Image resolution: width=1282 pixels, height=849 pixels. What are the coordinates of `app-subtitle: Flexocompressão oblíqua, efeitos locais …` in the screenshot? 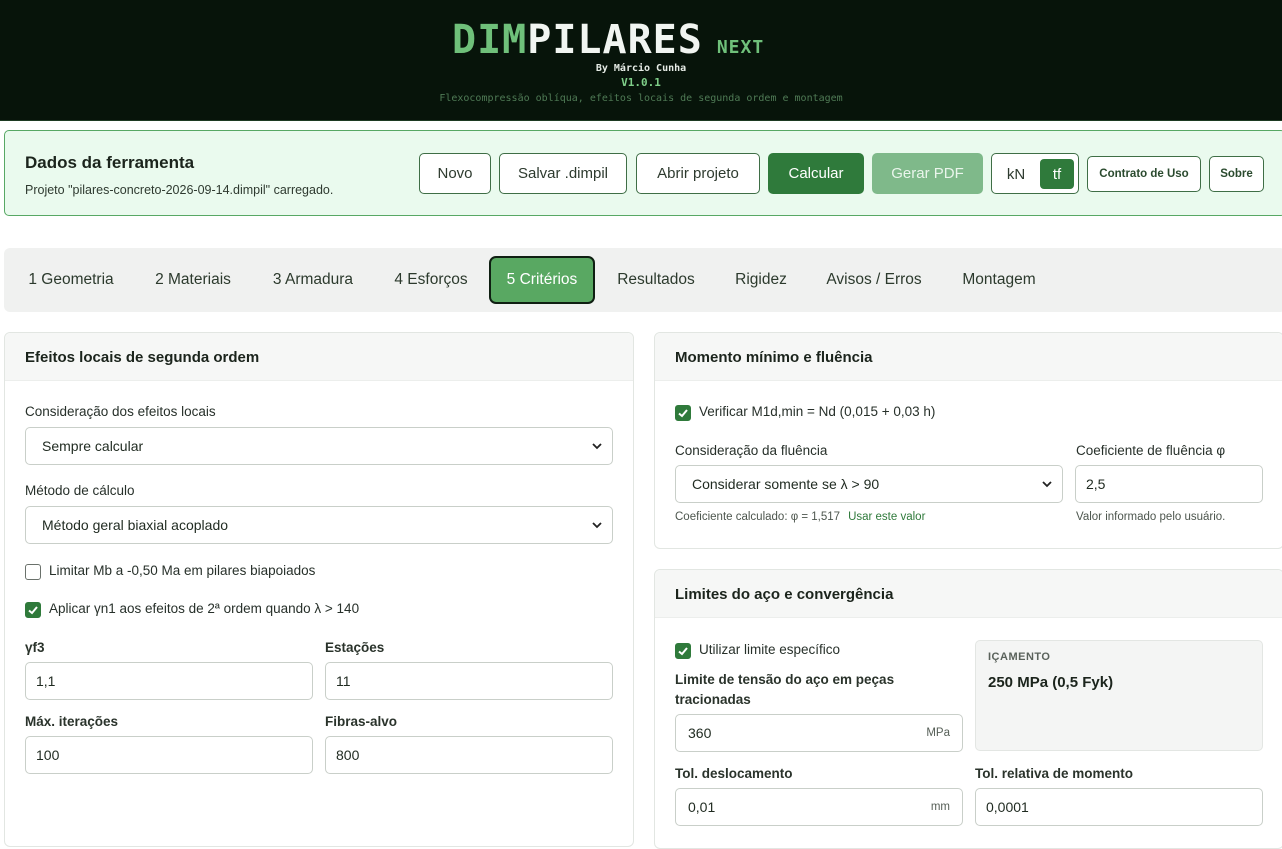 It's located at (641, 98).